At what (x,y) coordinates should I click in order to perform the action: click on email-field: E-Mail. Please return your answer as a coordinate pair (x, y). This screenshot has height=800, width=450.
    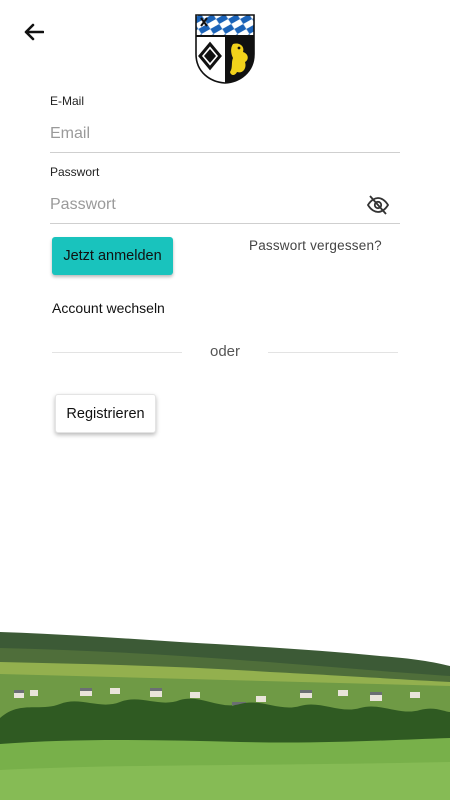
    Looking at the image, I should click on (225, 123).